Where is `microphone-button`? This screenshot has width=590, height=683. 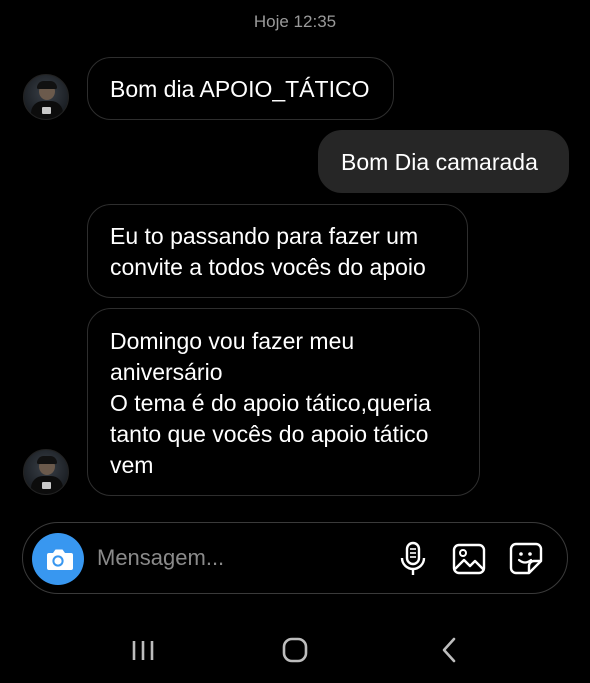 microphone-button is located at coordinates (413, 559).